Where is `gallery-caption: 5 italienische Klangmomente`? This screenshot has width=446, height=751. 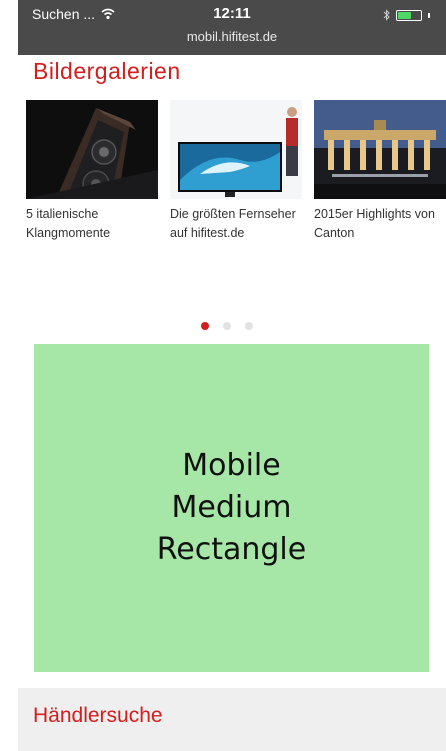
gallery-caption: 5 italienische Klangmomente is located at coordinates (96, 224).